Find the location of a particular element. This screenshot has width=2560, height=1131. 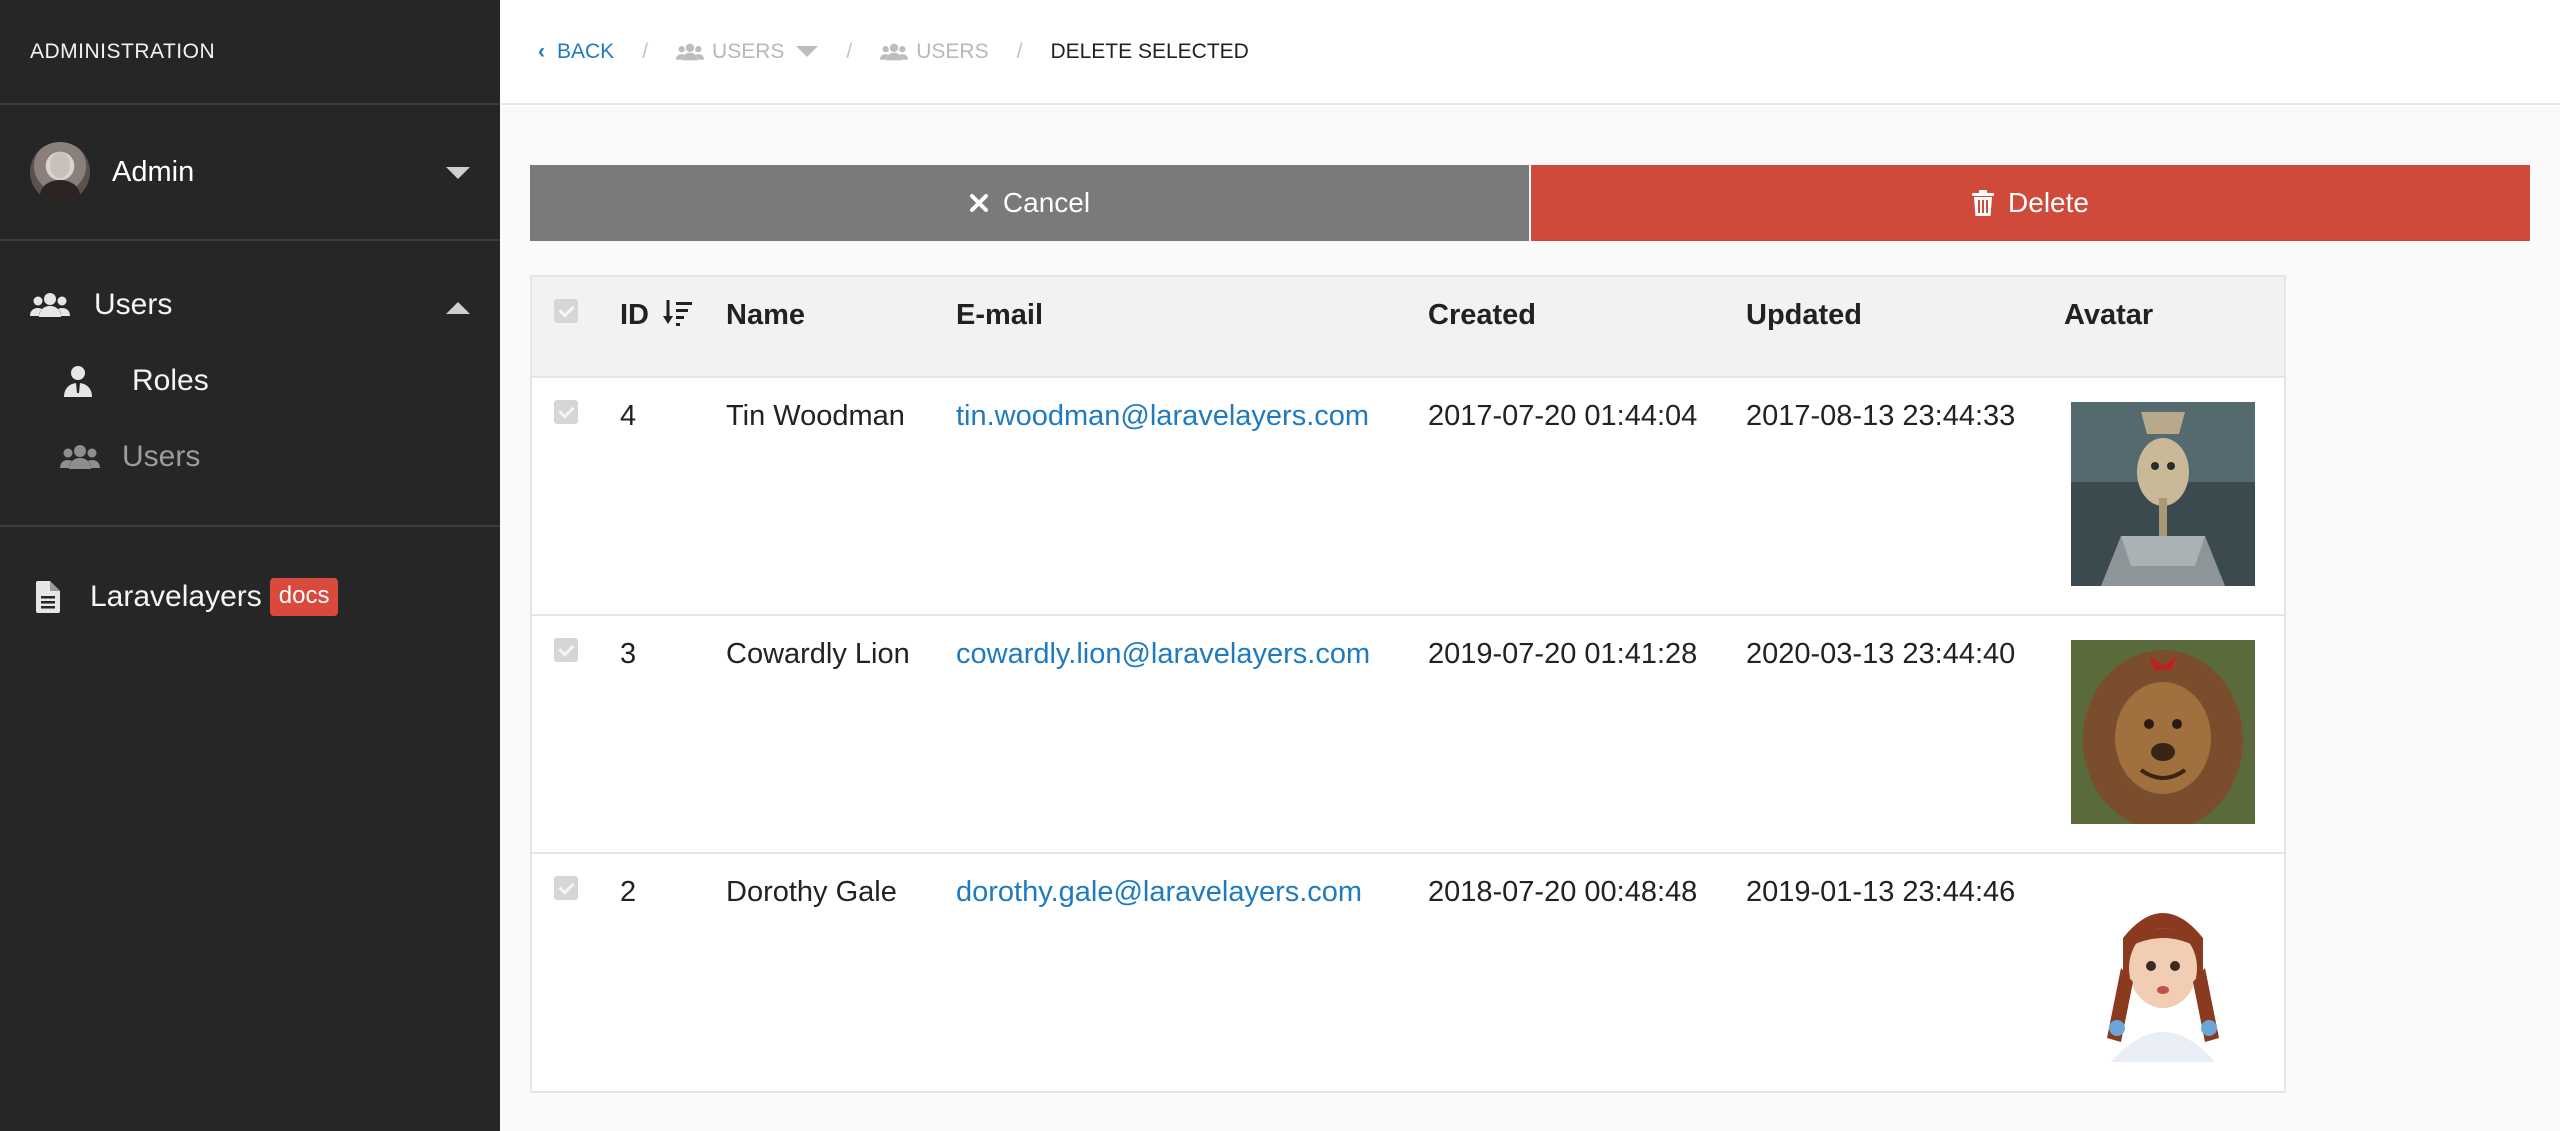

user-tie-icon is located at coordinates (78, 381).